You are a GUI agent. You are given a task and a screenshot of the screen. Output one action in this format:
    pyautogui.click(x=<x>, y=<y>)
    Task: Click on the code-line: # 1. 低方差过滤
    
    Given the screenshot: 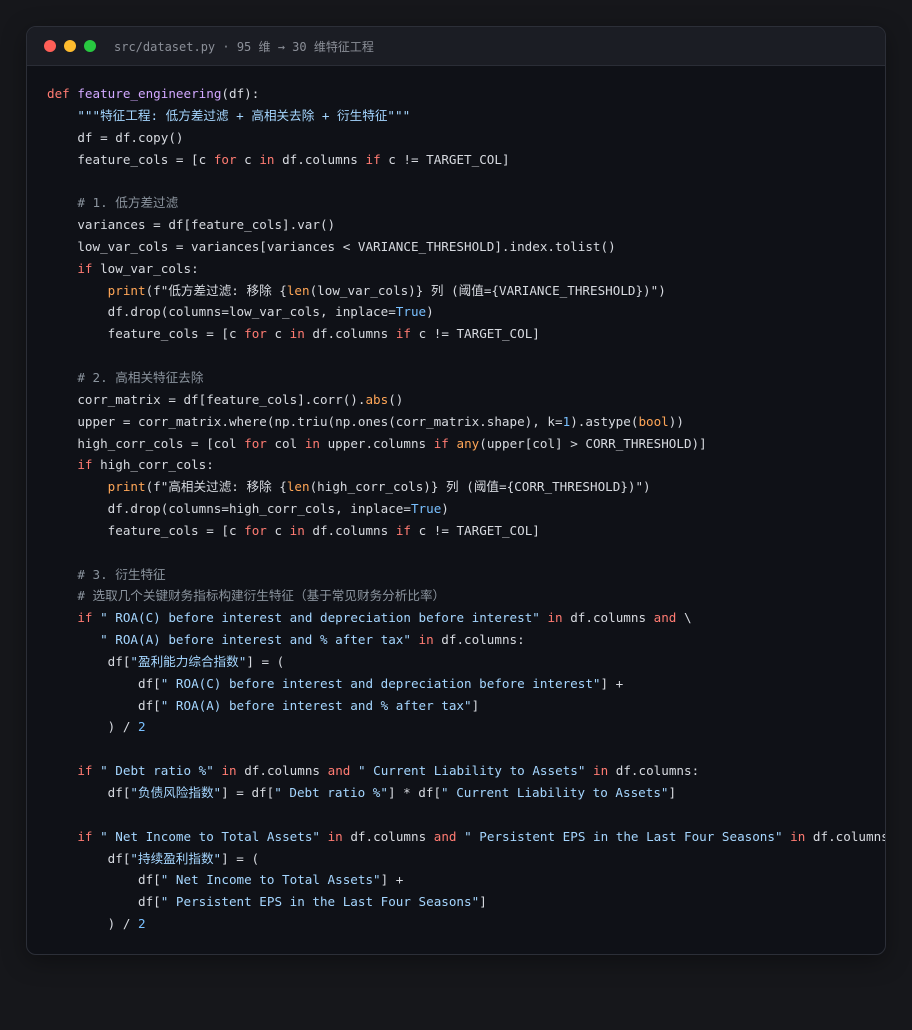 What is the action you would take?
    pyautogui.click(x=466, y=203)
    